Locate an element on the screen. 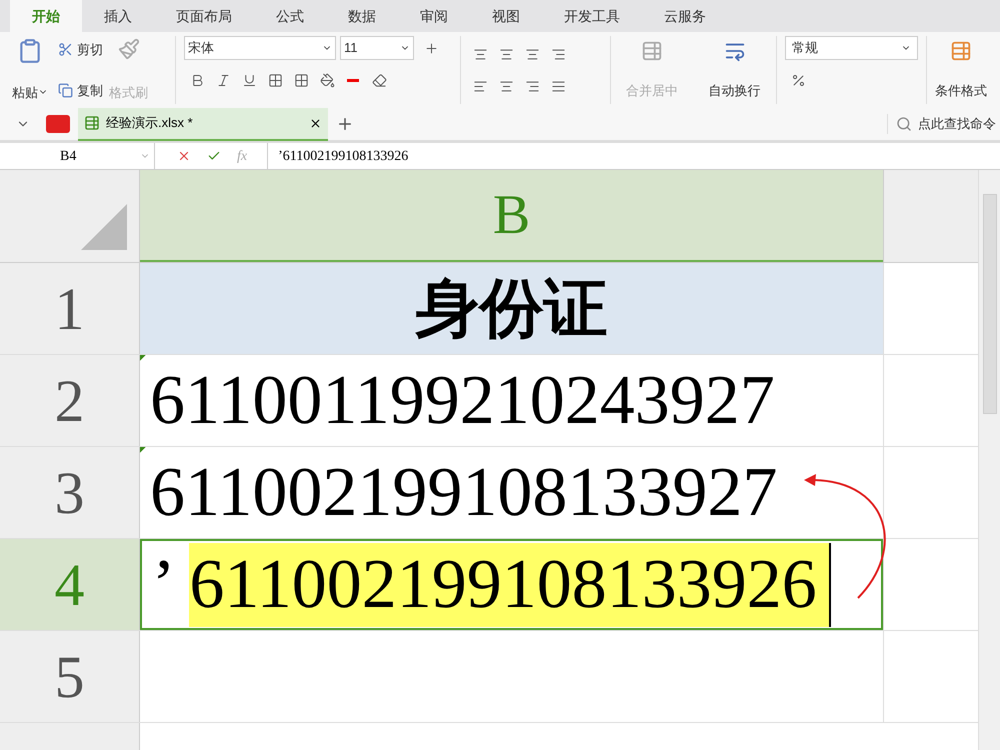 This screenshot has height=750, width=1000. copy-icon is located at coordinates (65, 90).